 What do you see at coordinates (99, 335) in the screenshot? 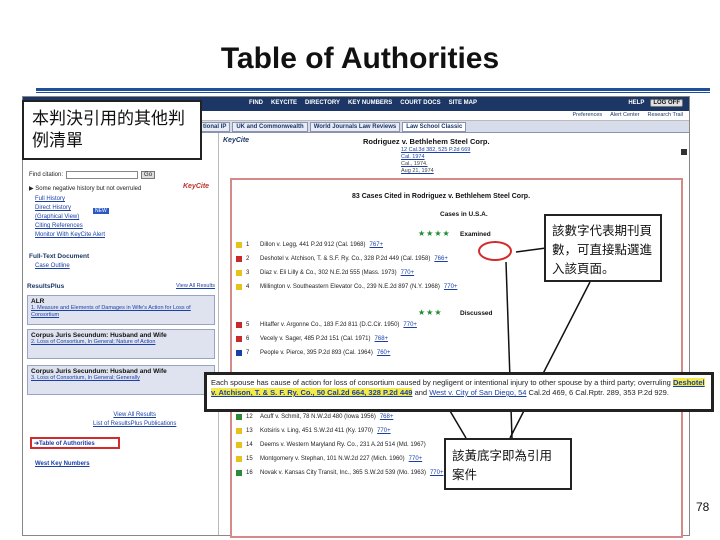
I see `results-box-heading: Corpus Juris Secundum: Husband and Wife` at bounding box center [99, 335].